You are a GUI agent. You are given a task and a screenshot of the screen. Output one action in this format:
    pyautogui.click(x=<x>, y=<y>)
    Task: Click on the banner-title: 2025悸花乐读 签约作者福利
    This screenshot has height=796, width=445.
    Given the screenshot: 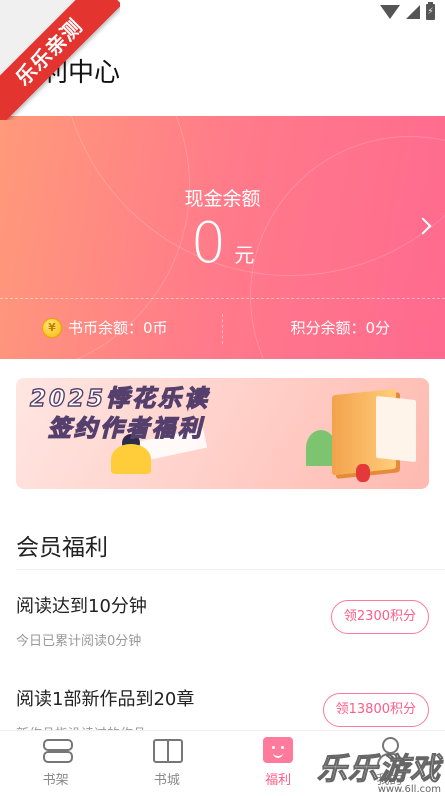 What is the action you would take?
    pyautogui.click(x=120, y=414)
    